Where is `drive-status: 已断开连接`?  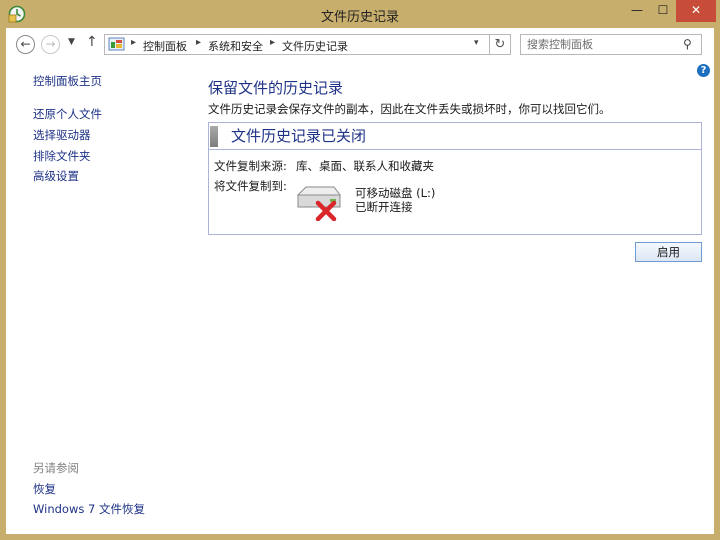 drive-status: 已断开连接 is located at coordinates (384, 207).